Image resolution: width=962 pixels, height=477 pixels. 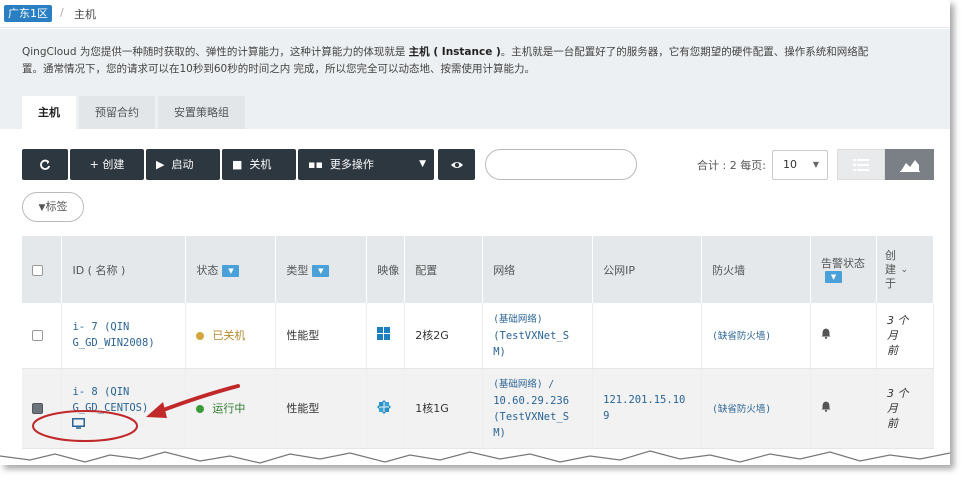 What do you see at coordinates (843, 263) in the screenshot?
I see `header-alarm-label: 告警状态` at bounding box center [843, 263].